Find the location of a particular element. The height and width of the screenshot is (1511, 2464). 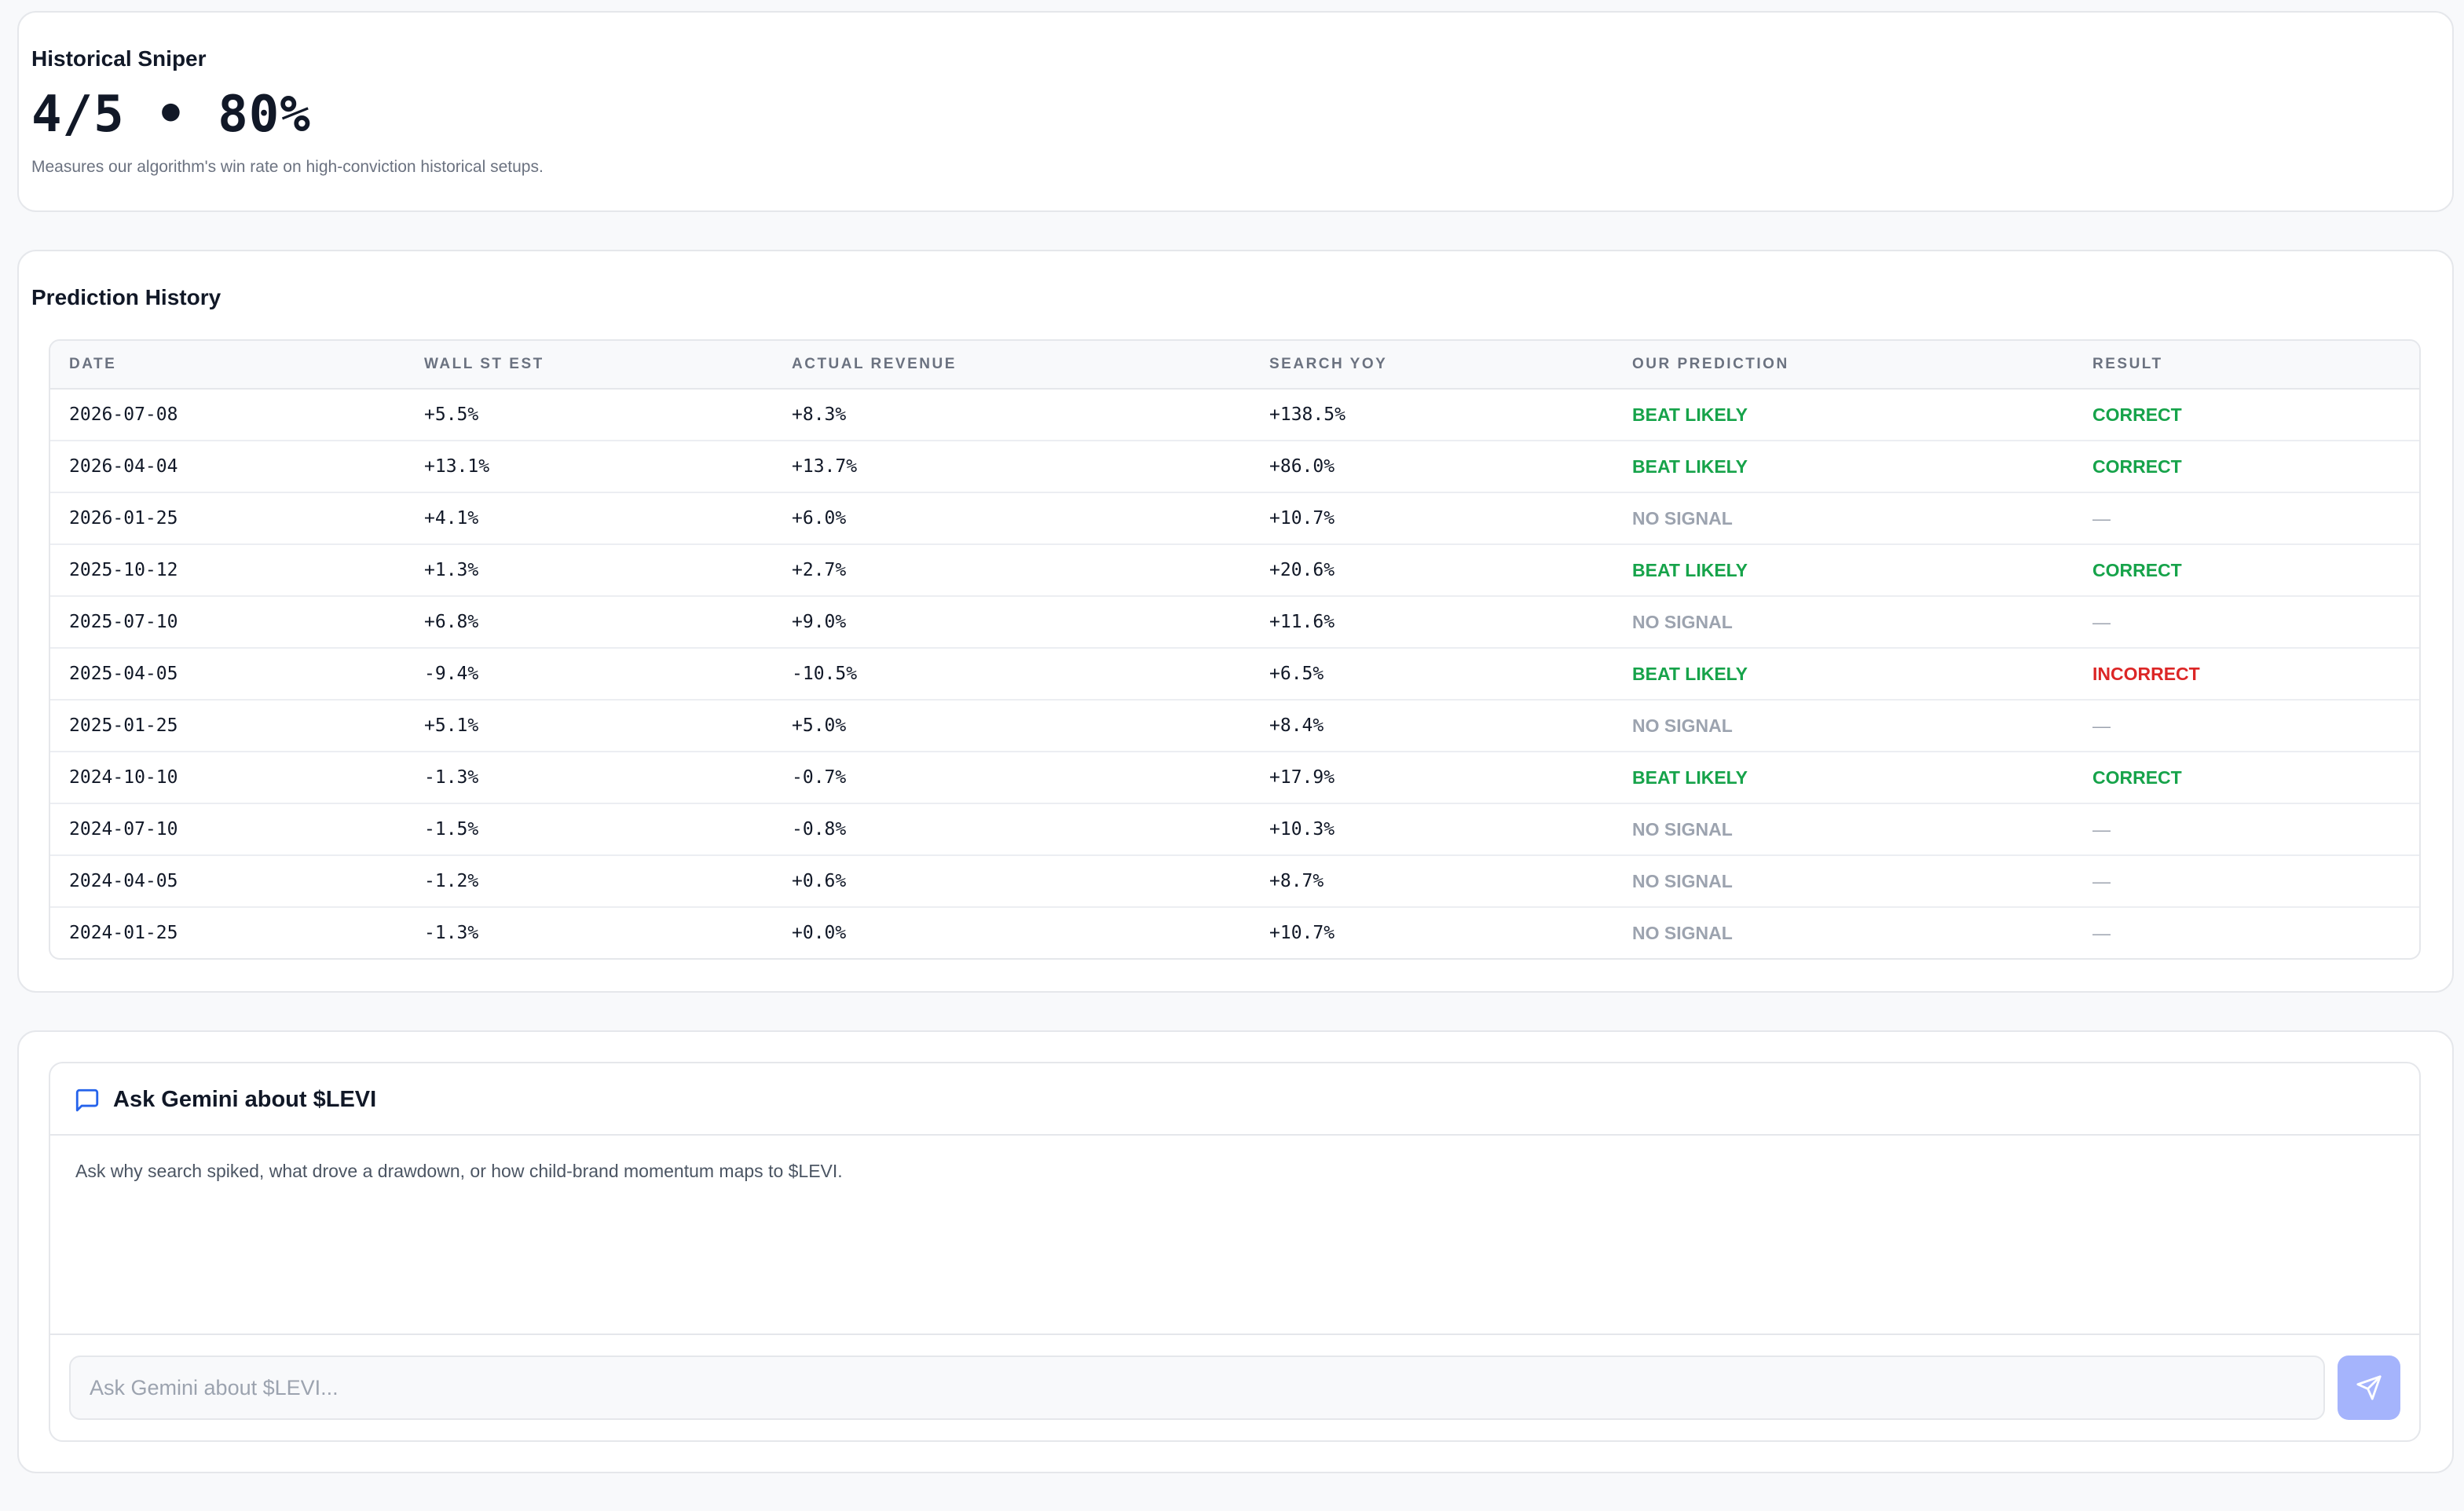

cell-wall-st-est: +13.1% is located at coordinates (457, 466).